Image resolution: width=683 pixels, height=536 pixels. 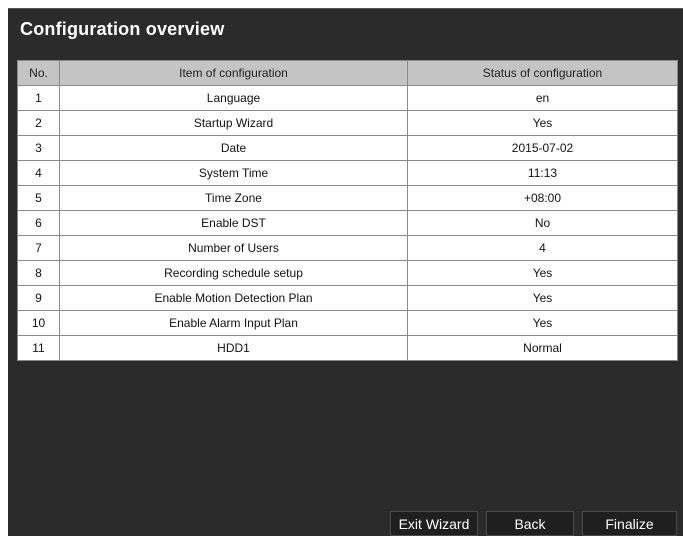 I want to click on table-row: 7 Number of Users 4, so click(x=347, y=248).